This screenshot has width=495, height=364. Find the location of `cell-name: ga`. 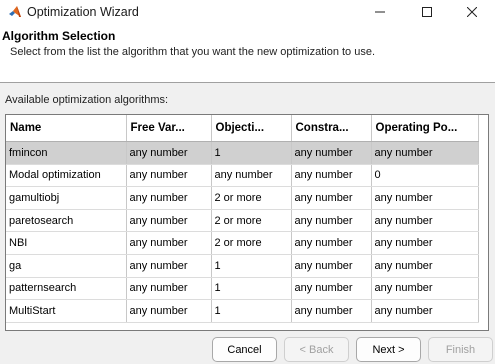

cell-name: ga is located at coordinates (66, 266).